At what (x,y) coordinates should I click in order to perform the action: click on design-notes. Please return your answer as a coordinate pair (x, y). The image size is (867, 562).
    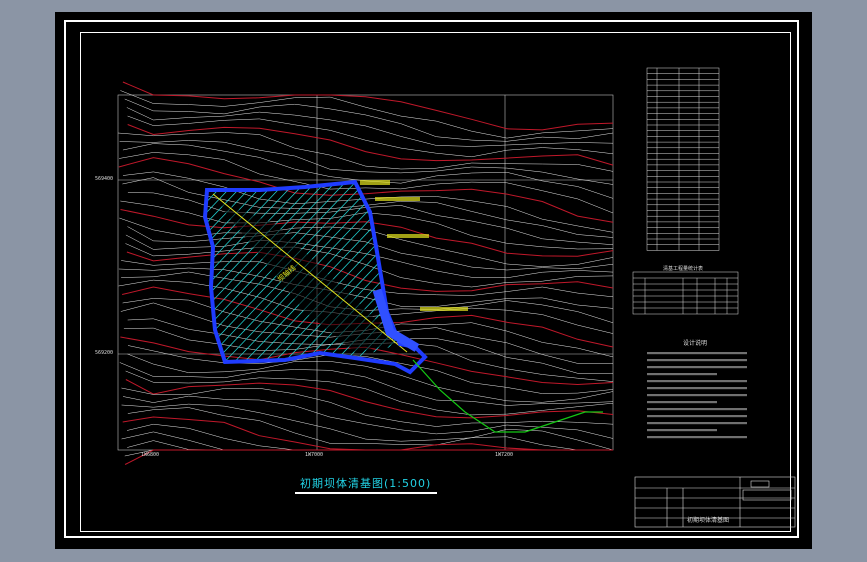
    Looking at the image, I should click on (697, 395).